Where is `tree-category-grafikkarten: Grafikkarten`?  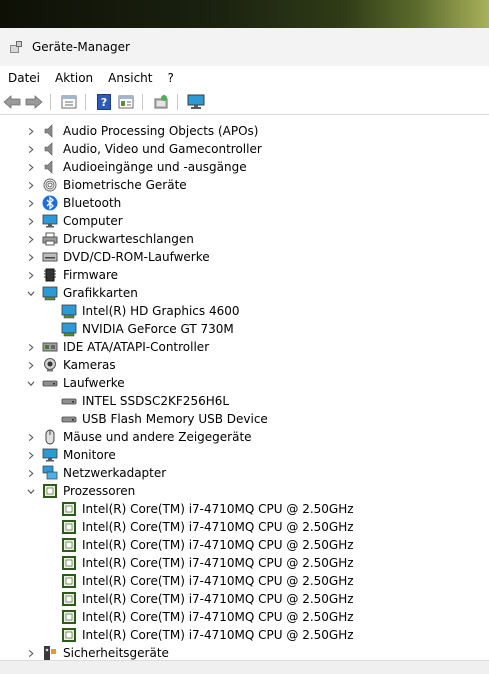 tree-category-grafikkarten: Grafikkarten is located at coordinates (235, 293).